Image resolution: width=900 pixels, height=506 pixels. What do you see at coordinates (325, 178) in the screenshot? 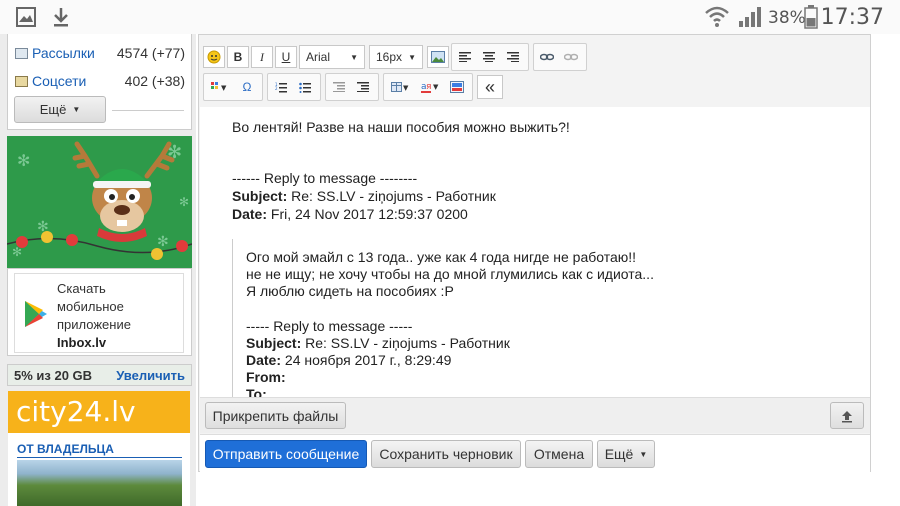
I see `reply-header: ------ Reply to message --------` at bounding box center [325, 178].